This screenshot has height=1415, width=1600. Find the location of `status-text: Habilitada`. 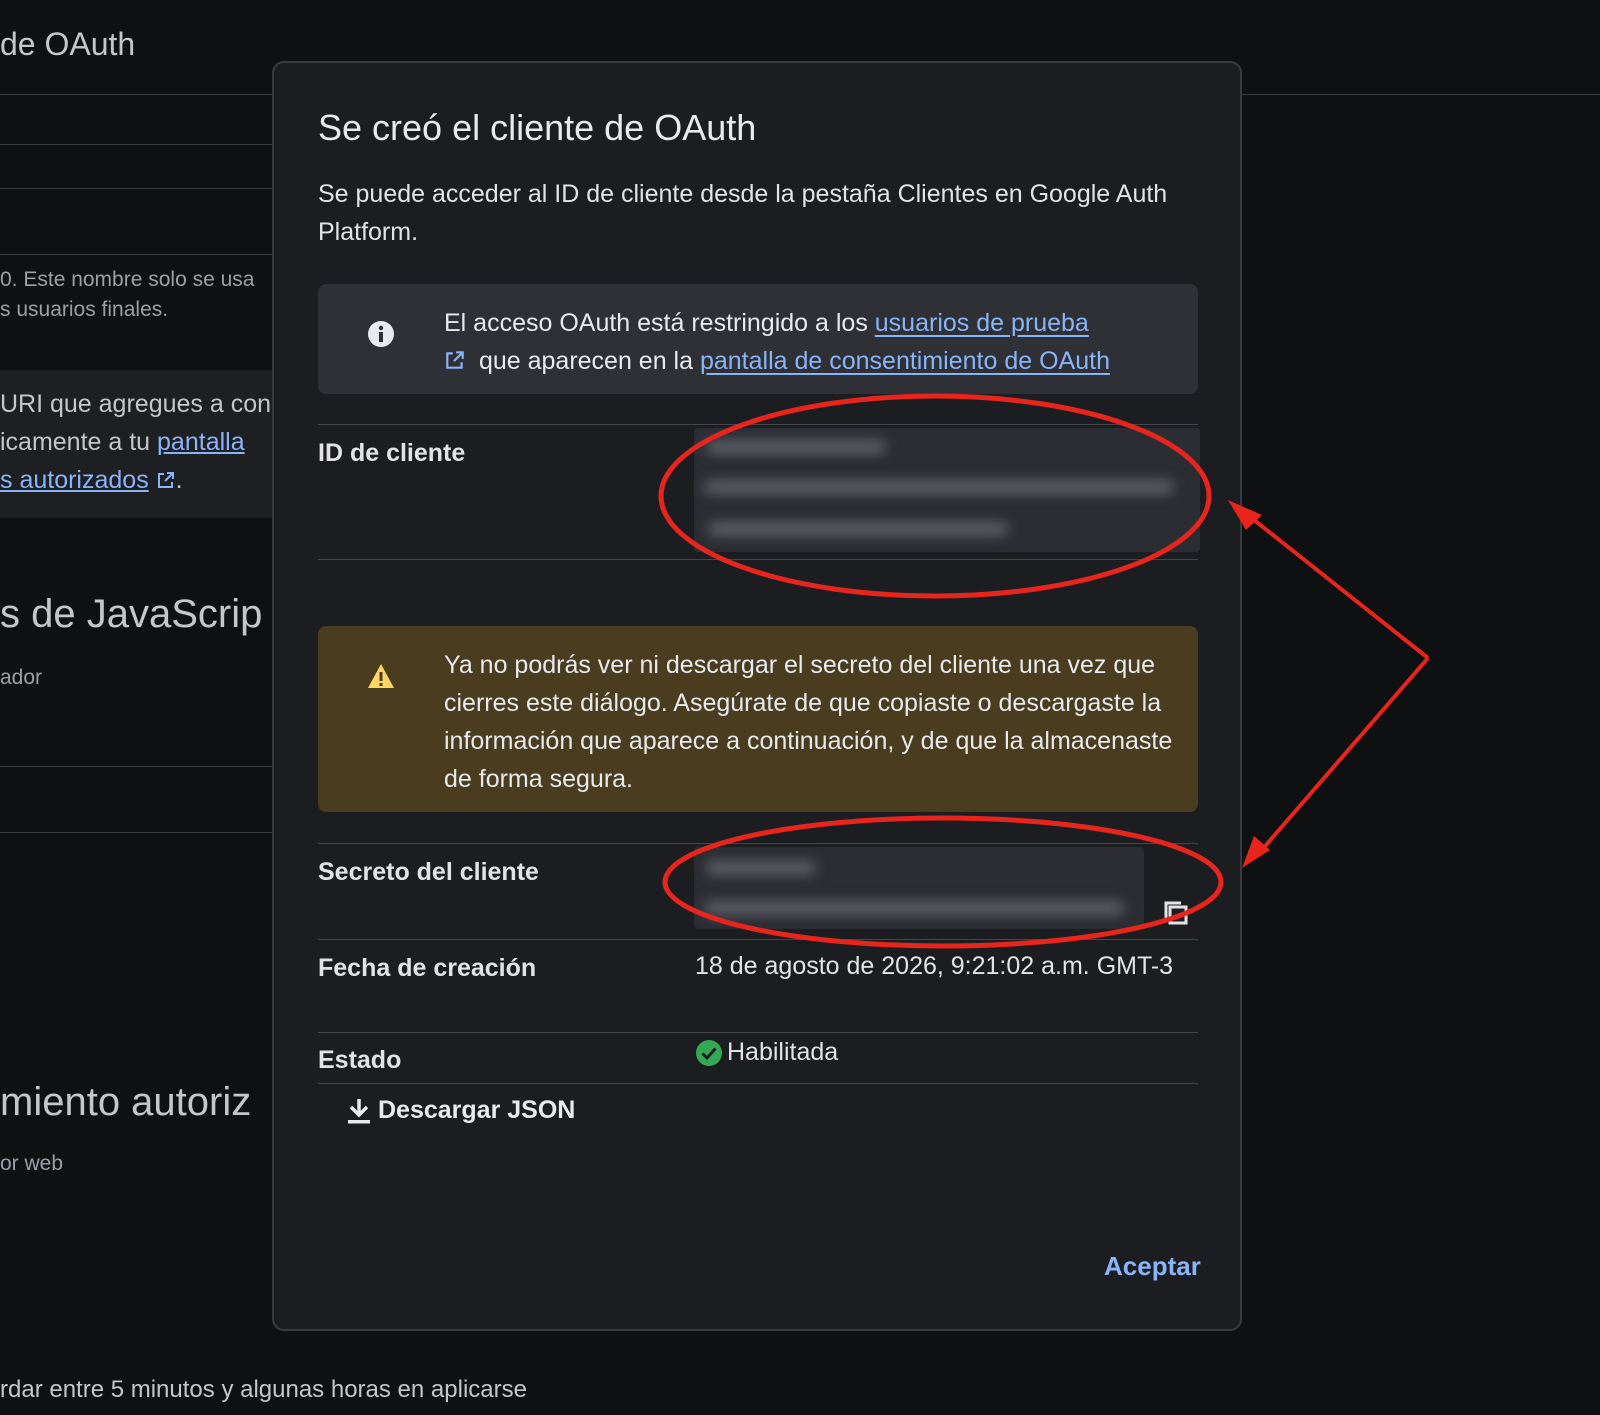

status-text: Habilitada is located at coordinates (783, 1052).